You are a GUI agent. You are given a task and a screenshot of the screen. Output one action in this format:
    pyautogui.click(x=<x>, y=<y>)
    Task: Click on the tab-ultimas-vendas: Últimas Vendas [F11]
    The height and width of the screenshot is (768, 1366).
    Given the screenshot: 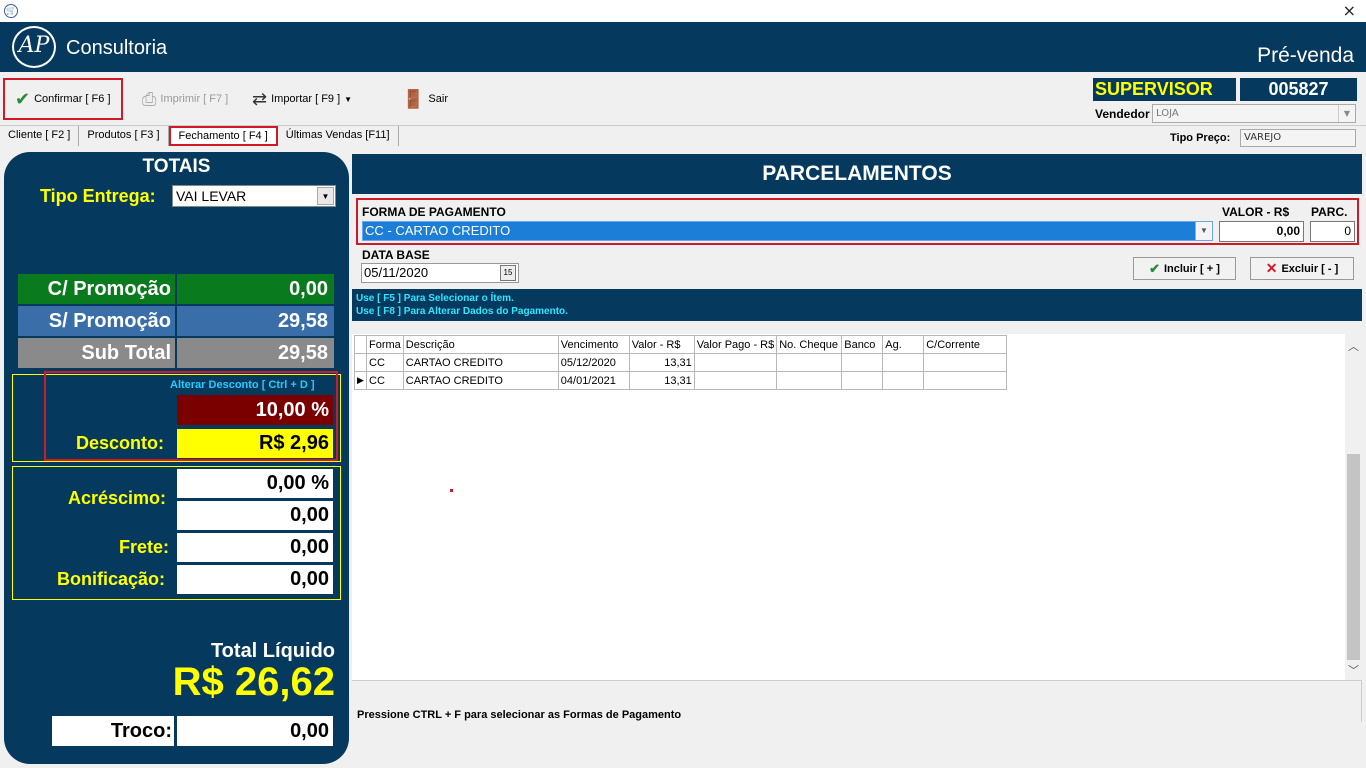 What is the action you would take?
    pyautogui.click(x=338, y=136)
    